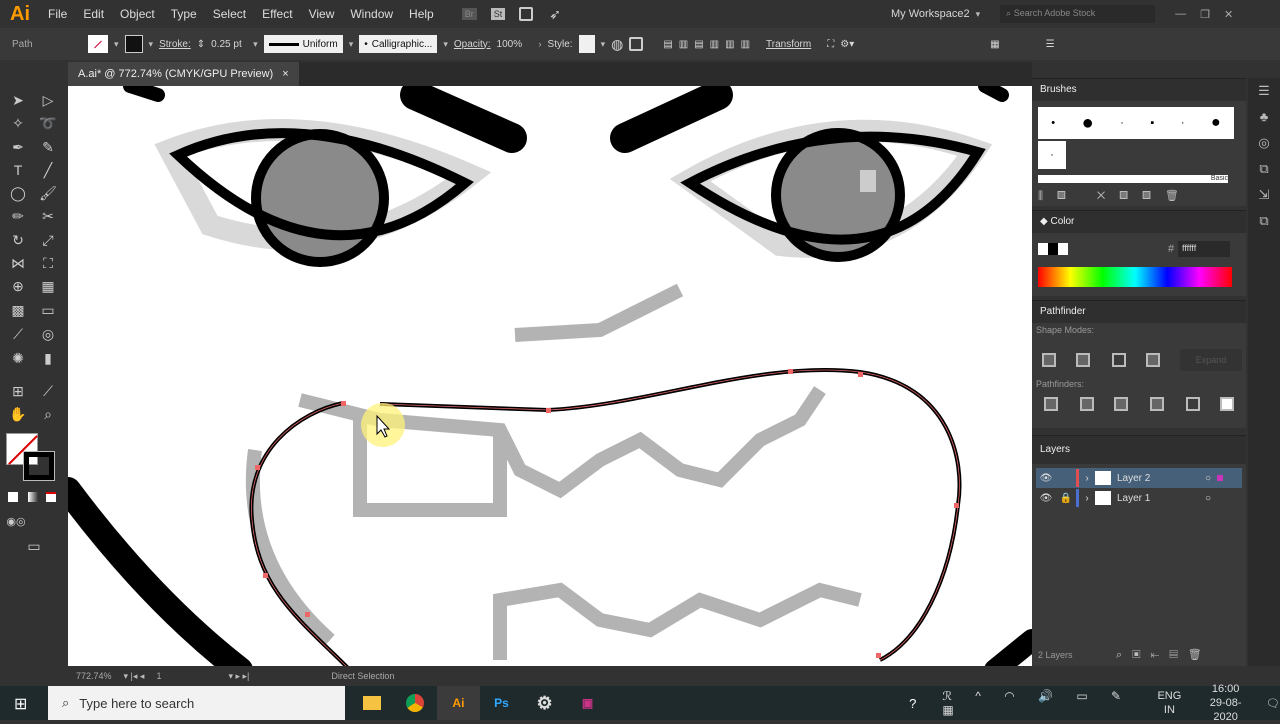 The width and height of the screenshot is (1280, 724). Describe the element at coordinates (1052, 155) in the screenshot. I see `brush-swatch-selected: ·` at that location.